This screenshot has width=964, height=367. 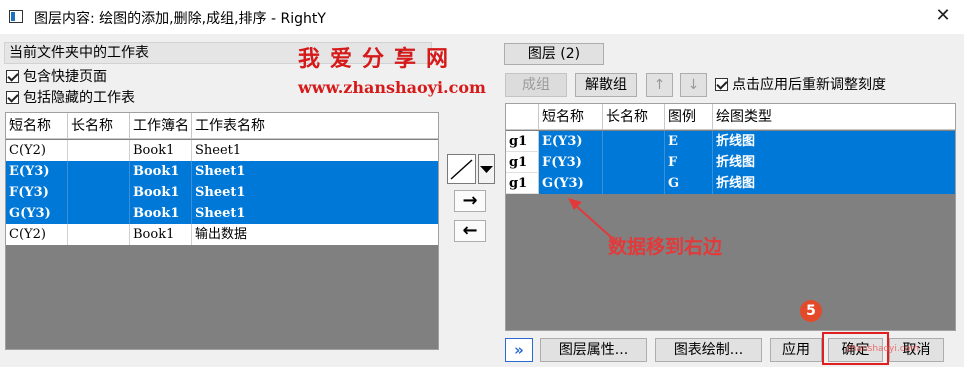 I want to click on plot-type-button, so click(x=461, y=169).